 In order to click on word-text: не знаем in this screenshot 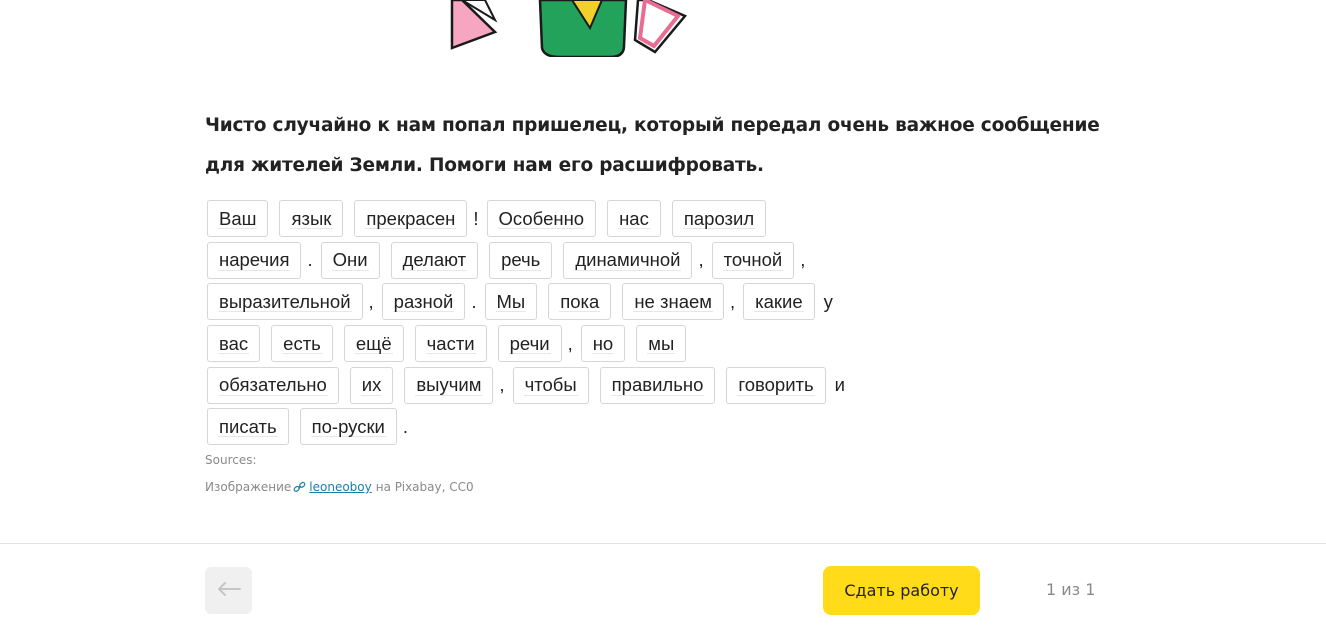, I will do `click(673, 301)`.